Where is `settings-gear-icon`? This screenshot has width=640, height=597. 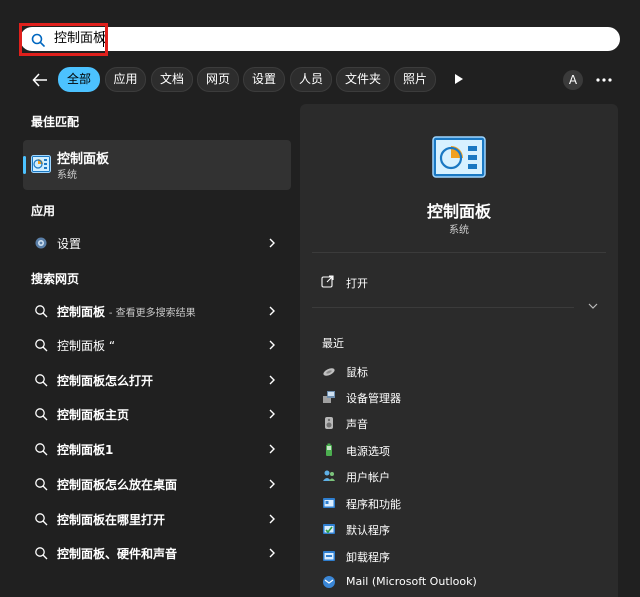
settings-gear-icon is located at coordinates (41, 243).